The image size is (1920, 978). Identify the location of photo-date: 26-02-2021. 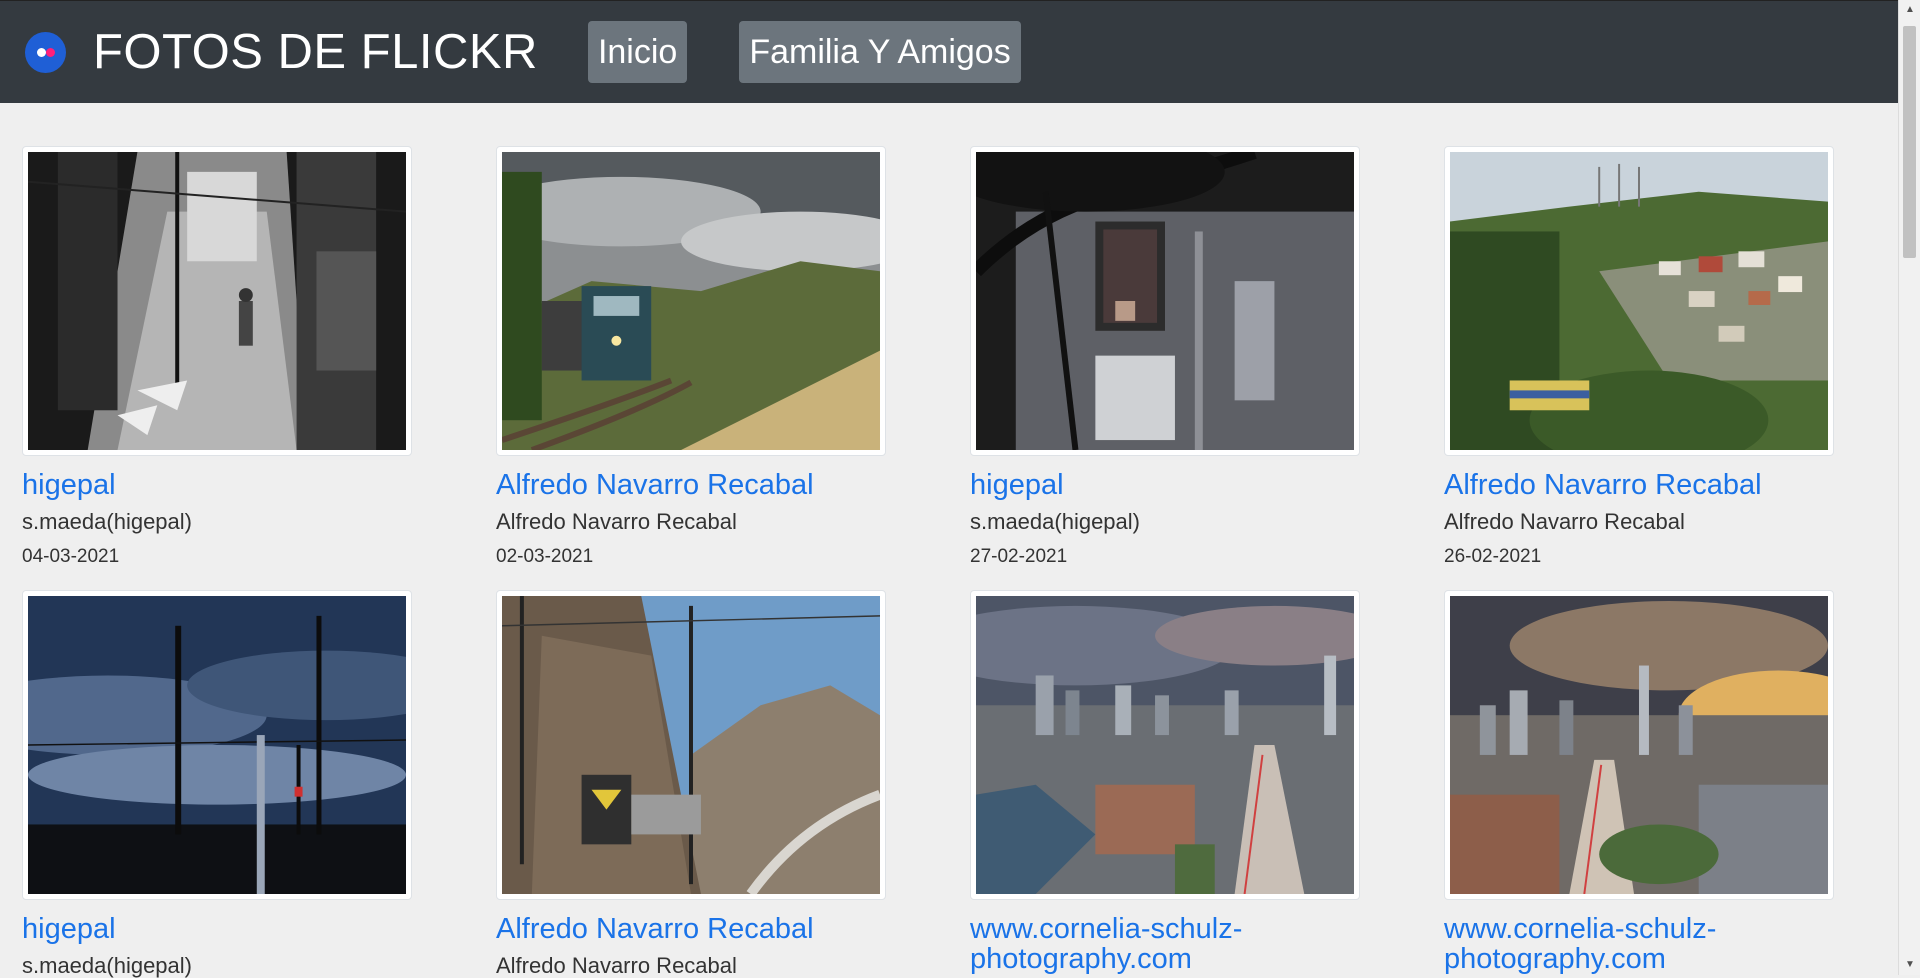
(1493, 556).